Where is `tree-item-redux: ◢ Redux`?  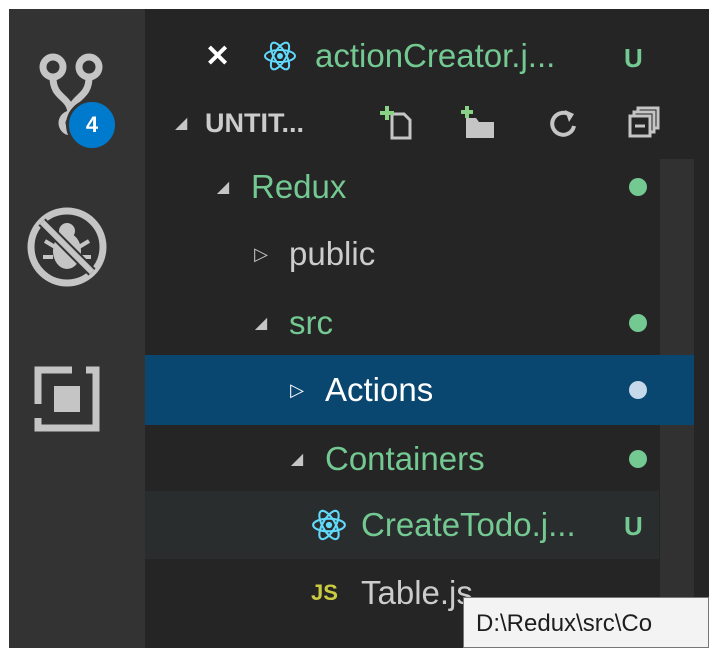
tree-item-redux: ◢ Redux is located at coordinates (402, 187).